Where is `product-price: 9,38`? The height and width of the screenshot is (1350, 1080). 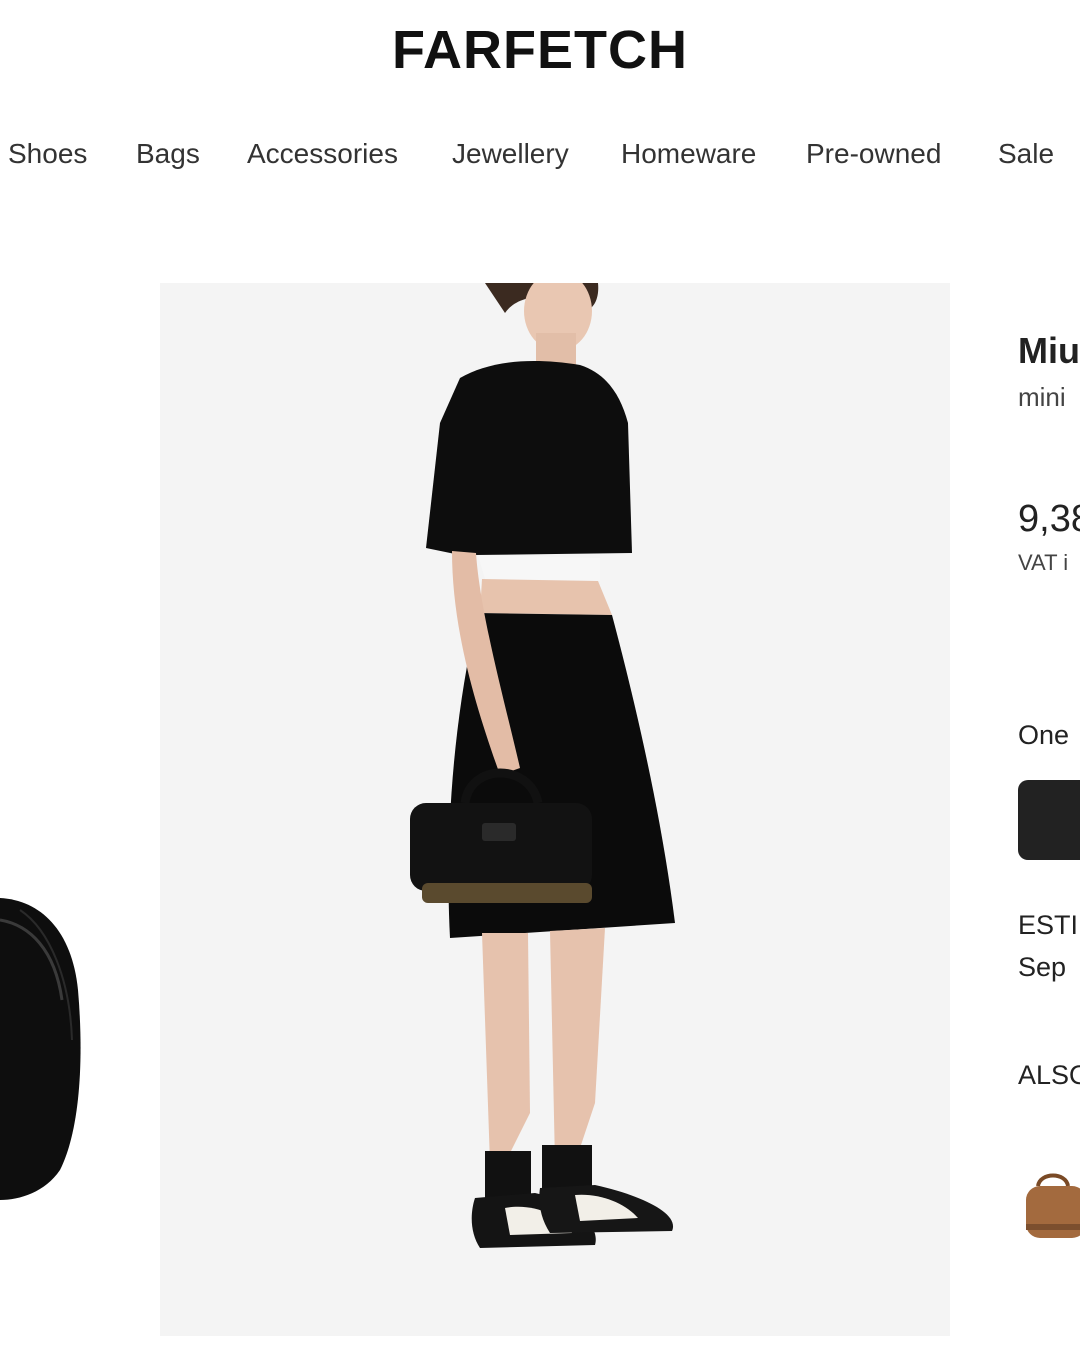
product-price: 9,38 is located at coordinates (1049, 519).